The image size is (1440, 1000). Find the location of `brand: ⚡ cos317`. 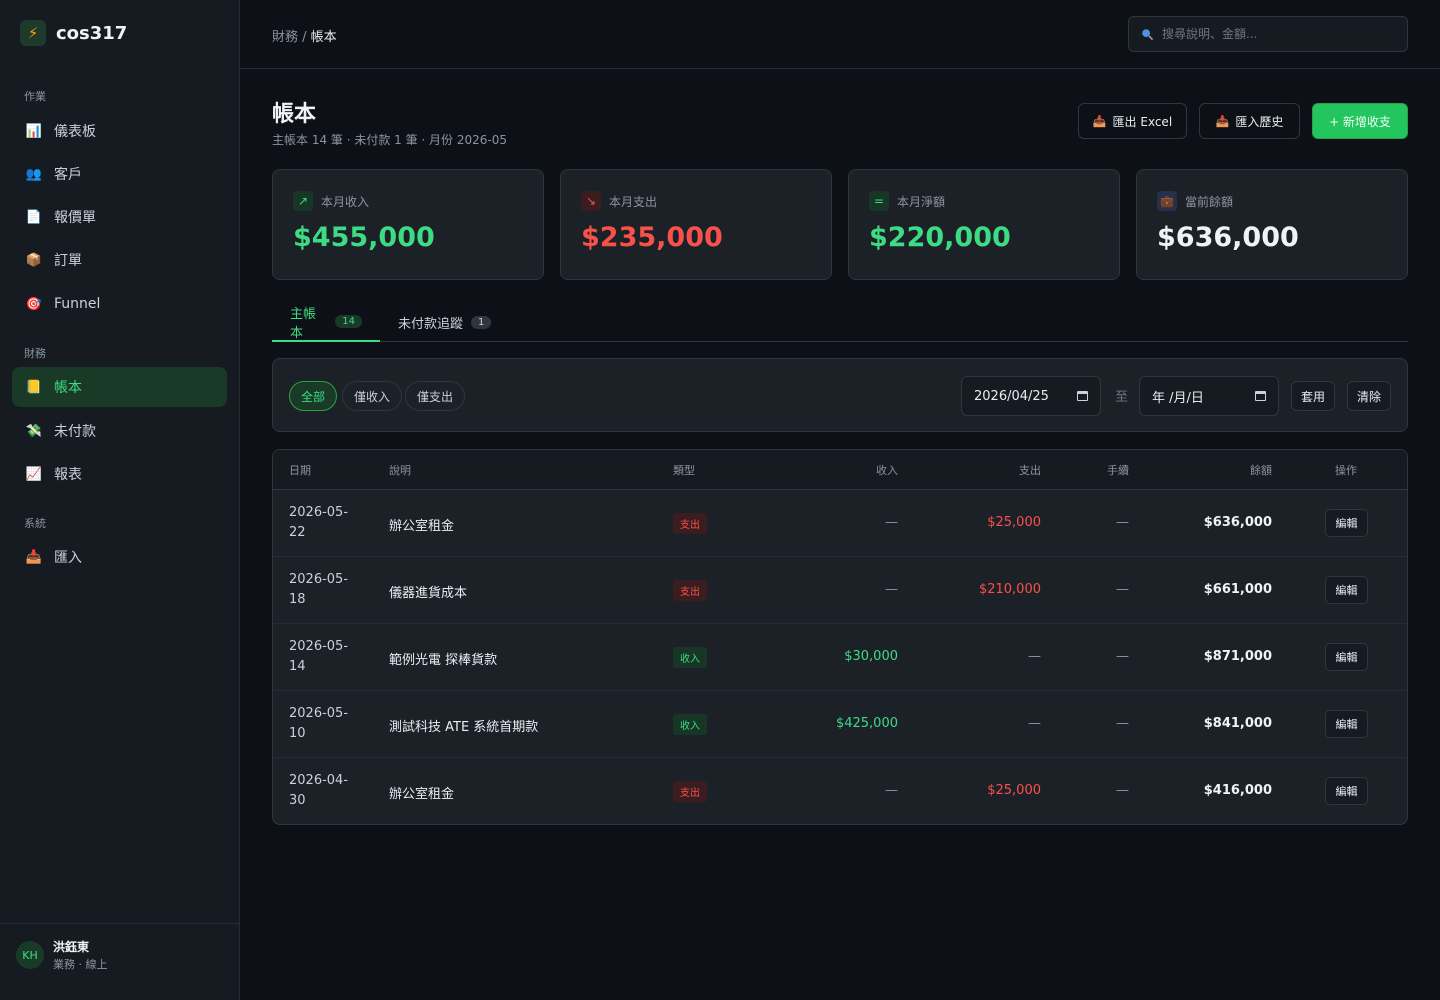

brand: ⚡ cos317 is located at coordinates (73, 33).